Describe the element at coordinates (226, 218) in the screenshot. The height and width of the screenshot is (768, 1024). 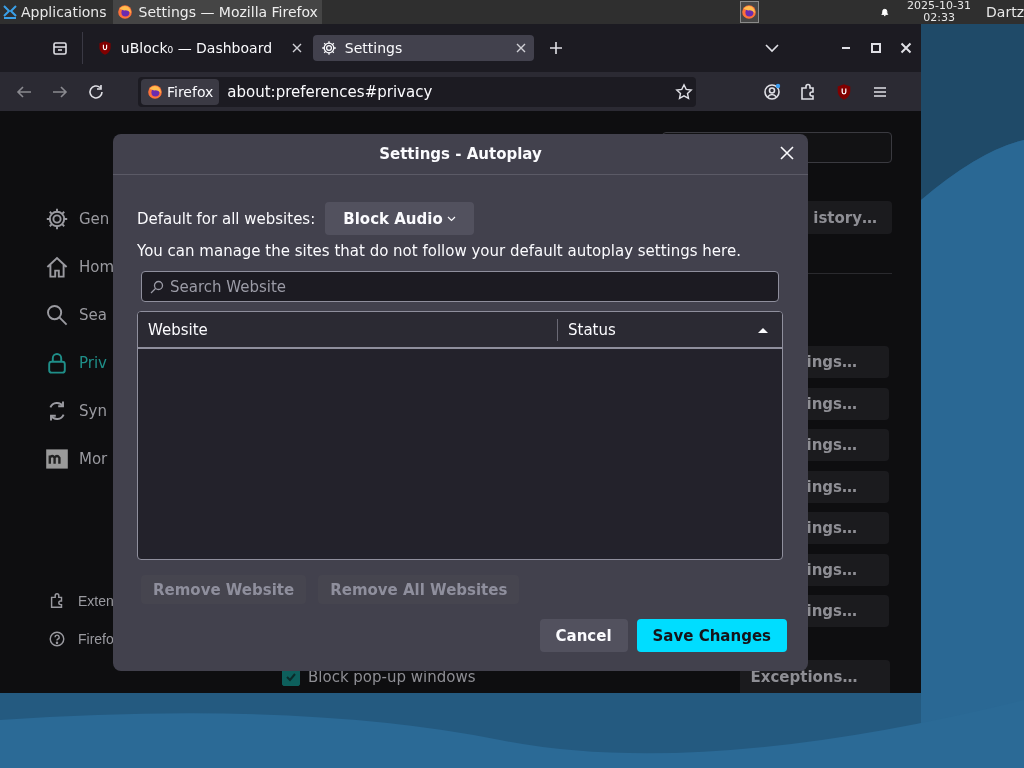
I see `default-label: Default for all websites:` at that location.